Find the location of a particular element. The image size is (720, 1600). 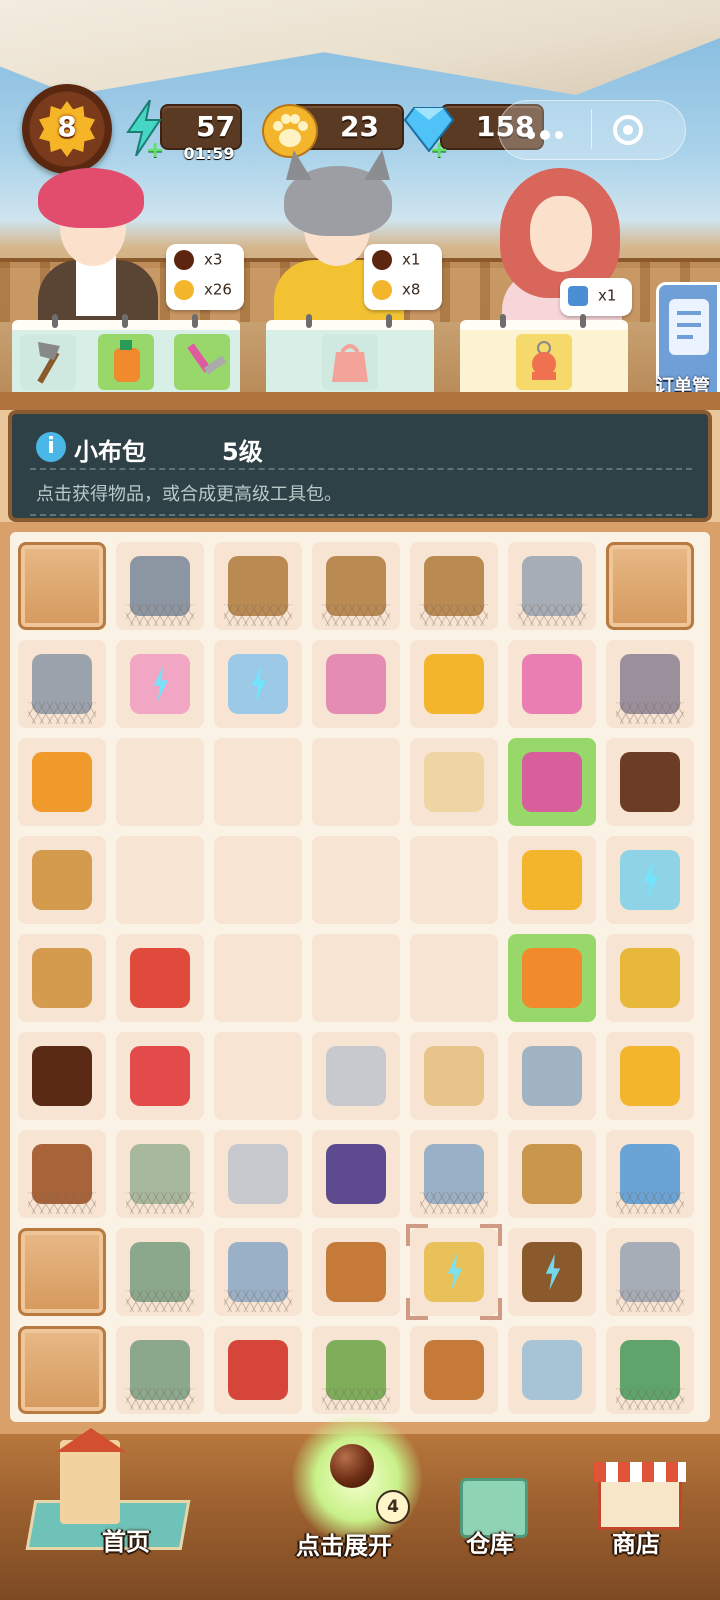

detergent-bottle-icon is located at coordinates (126, 362).